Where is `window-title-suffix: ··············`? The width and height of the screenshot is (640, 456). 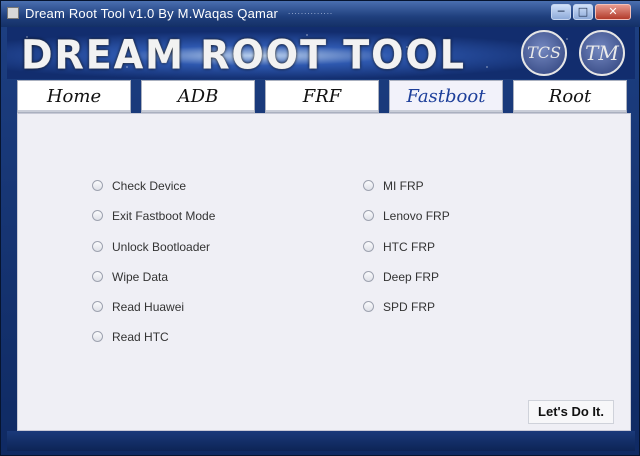 window-title-suffix: ·············· is located at coordinates (311, 14).